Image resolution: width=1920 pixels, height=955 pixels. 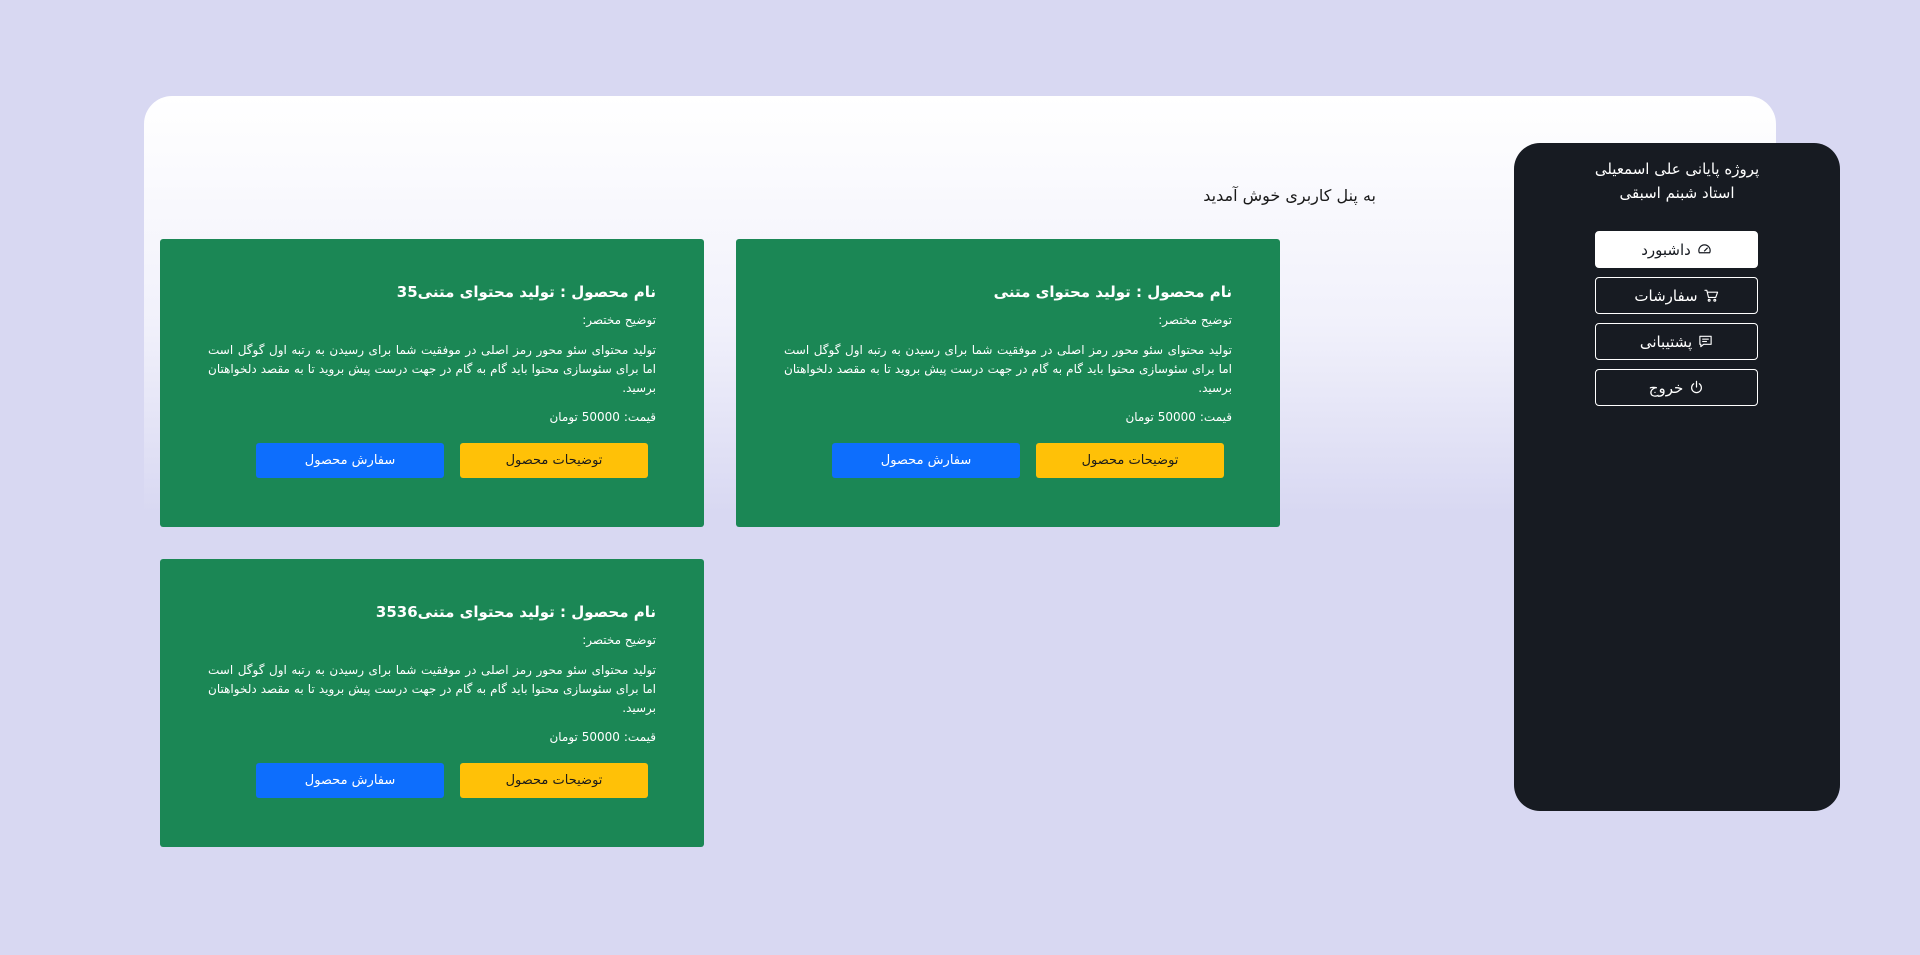 What do you see at coordinates (1666, 295) in the screenshot?
I see `sidebar-item-label: سفارشات` at bounding box center [1666, 295].